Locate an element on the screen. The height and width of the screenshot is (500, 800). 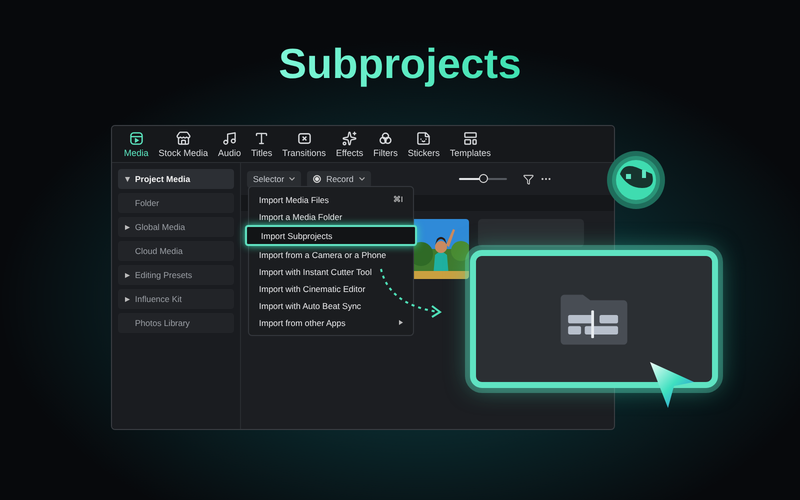
template-icon is located at coordinates (470, 138).